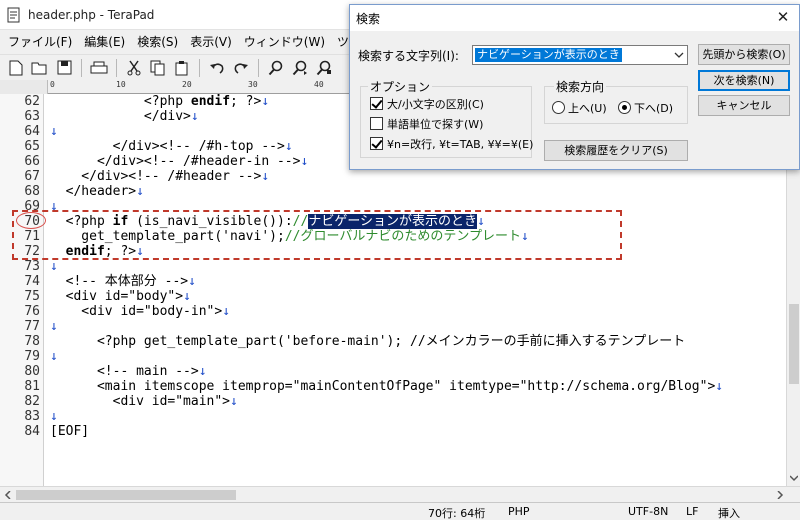  I want to click on case-sensitive-label: 大/小文字の区別(C), so click(435, 104).